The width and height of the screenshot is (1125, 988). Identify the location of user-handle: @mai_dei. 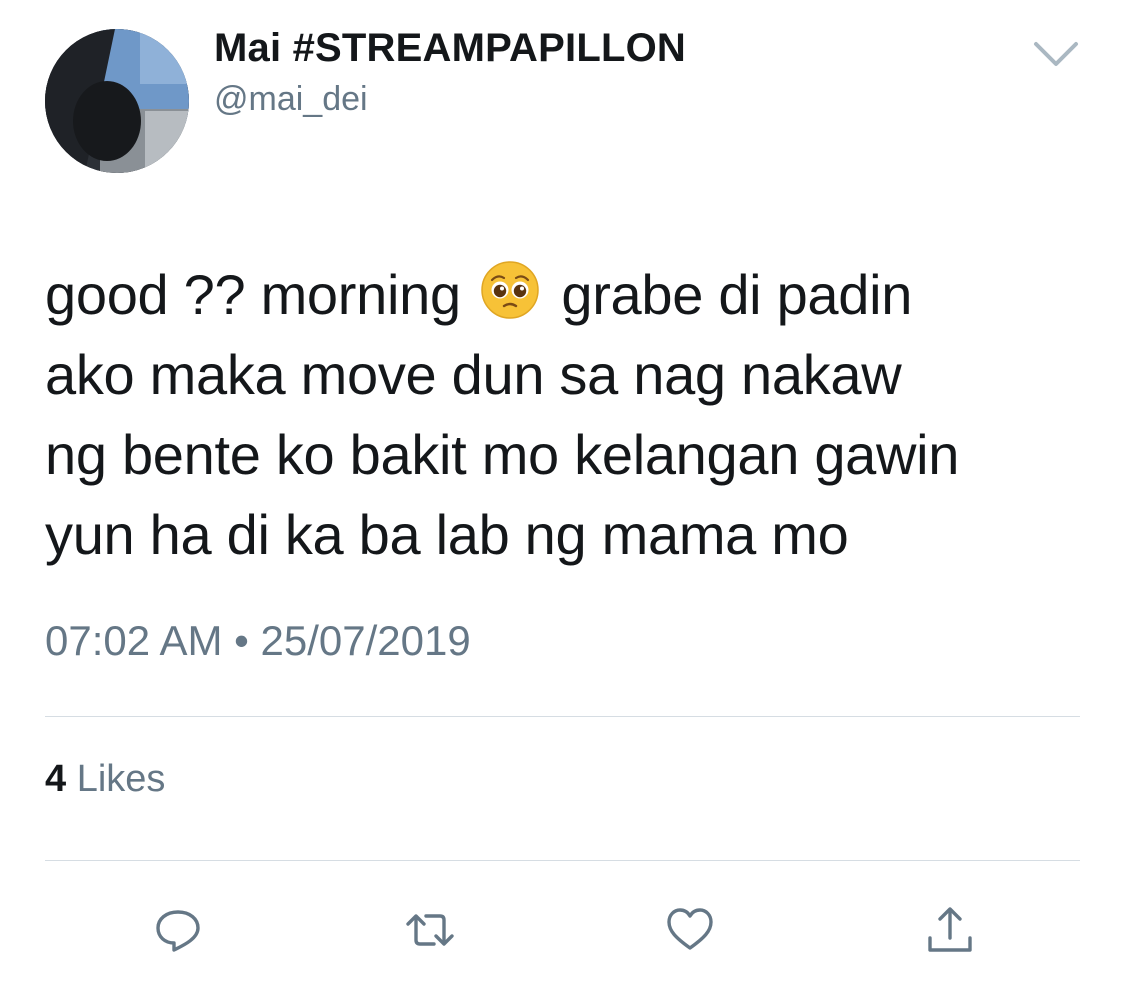
(291, 99).